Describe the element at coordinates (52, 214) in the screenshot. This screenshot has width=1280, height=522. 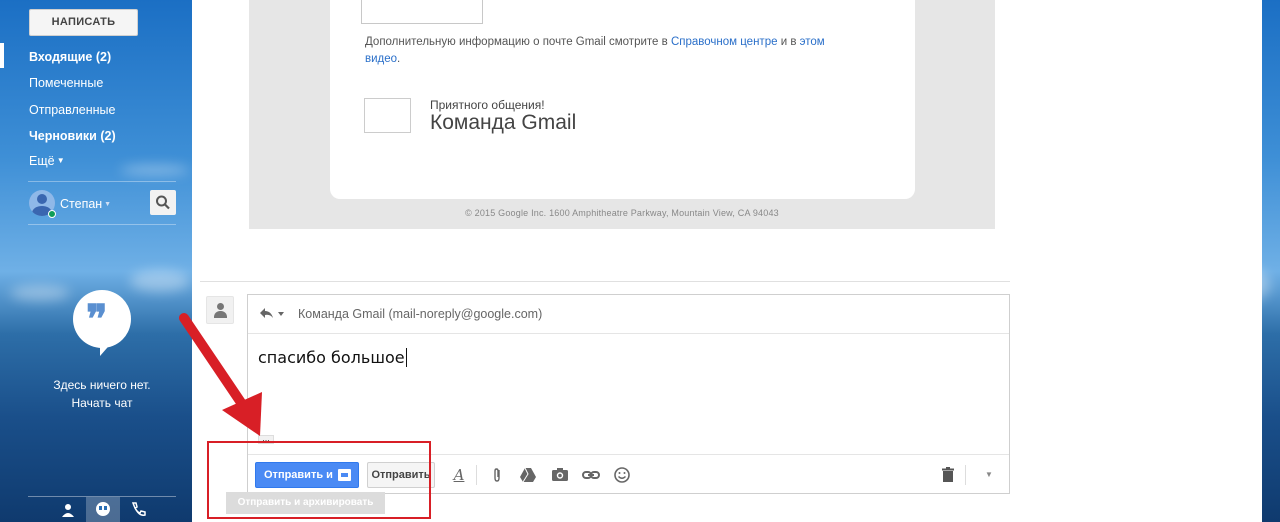
I see `online-status-icon` at that location.